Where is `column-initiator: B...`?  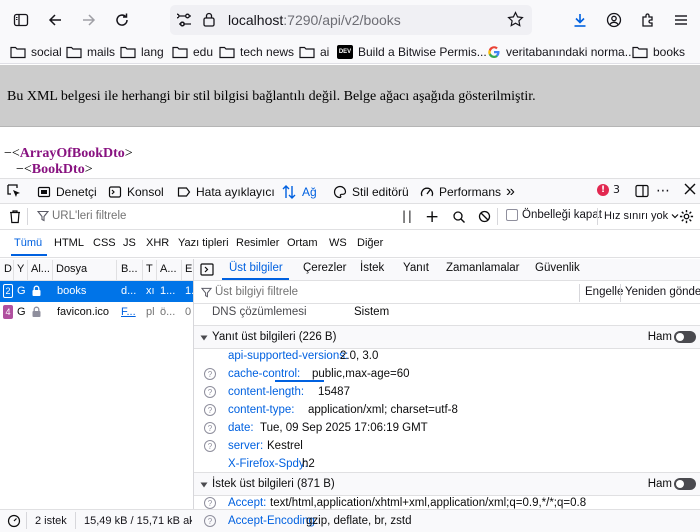 column-initiator: B... is located at coordinates (130, 269).